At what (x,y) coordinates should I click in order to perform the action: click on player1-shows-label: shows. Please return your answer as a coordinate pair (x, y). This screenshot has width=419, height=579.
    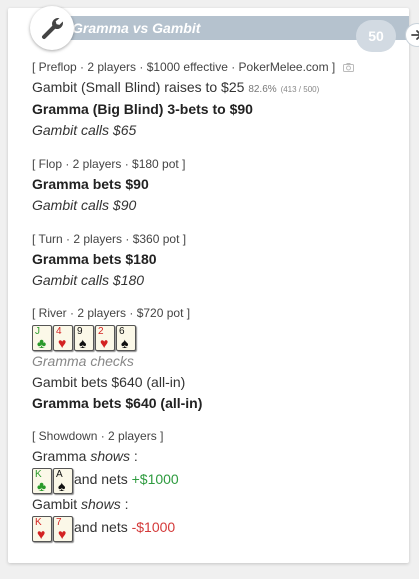
    Looking at the image, I should click on (110, 456).